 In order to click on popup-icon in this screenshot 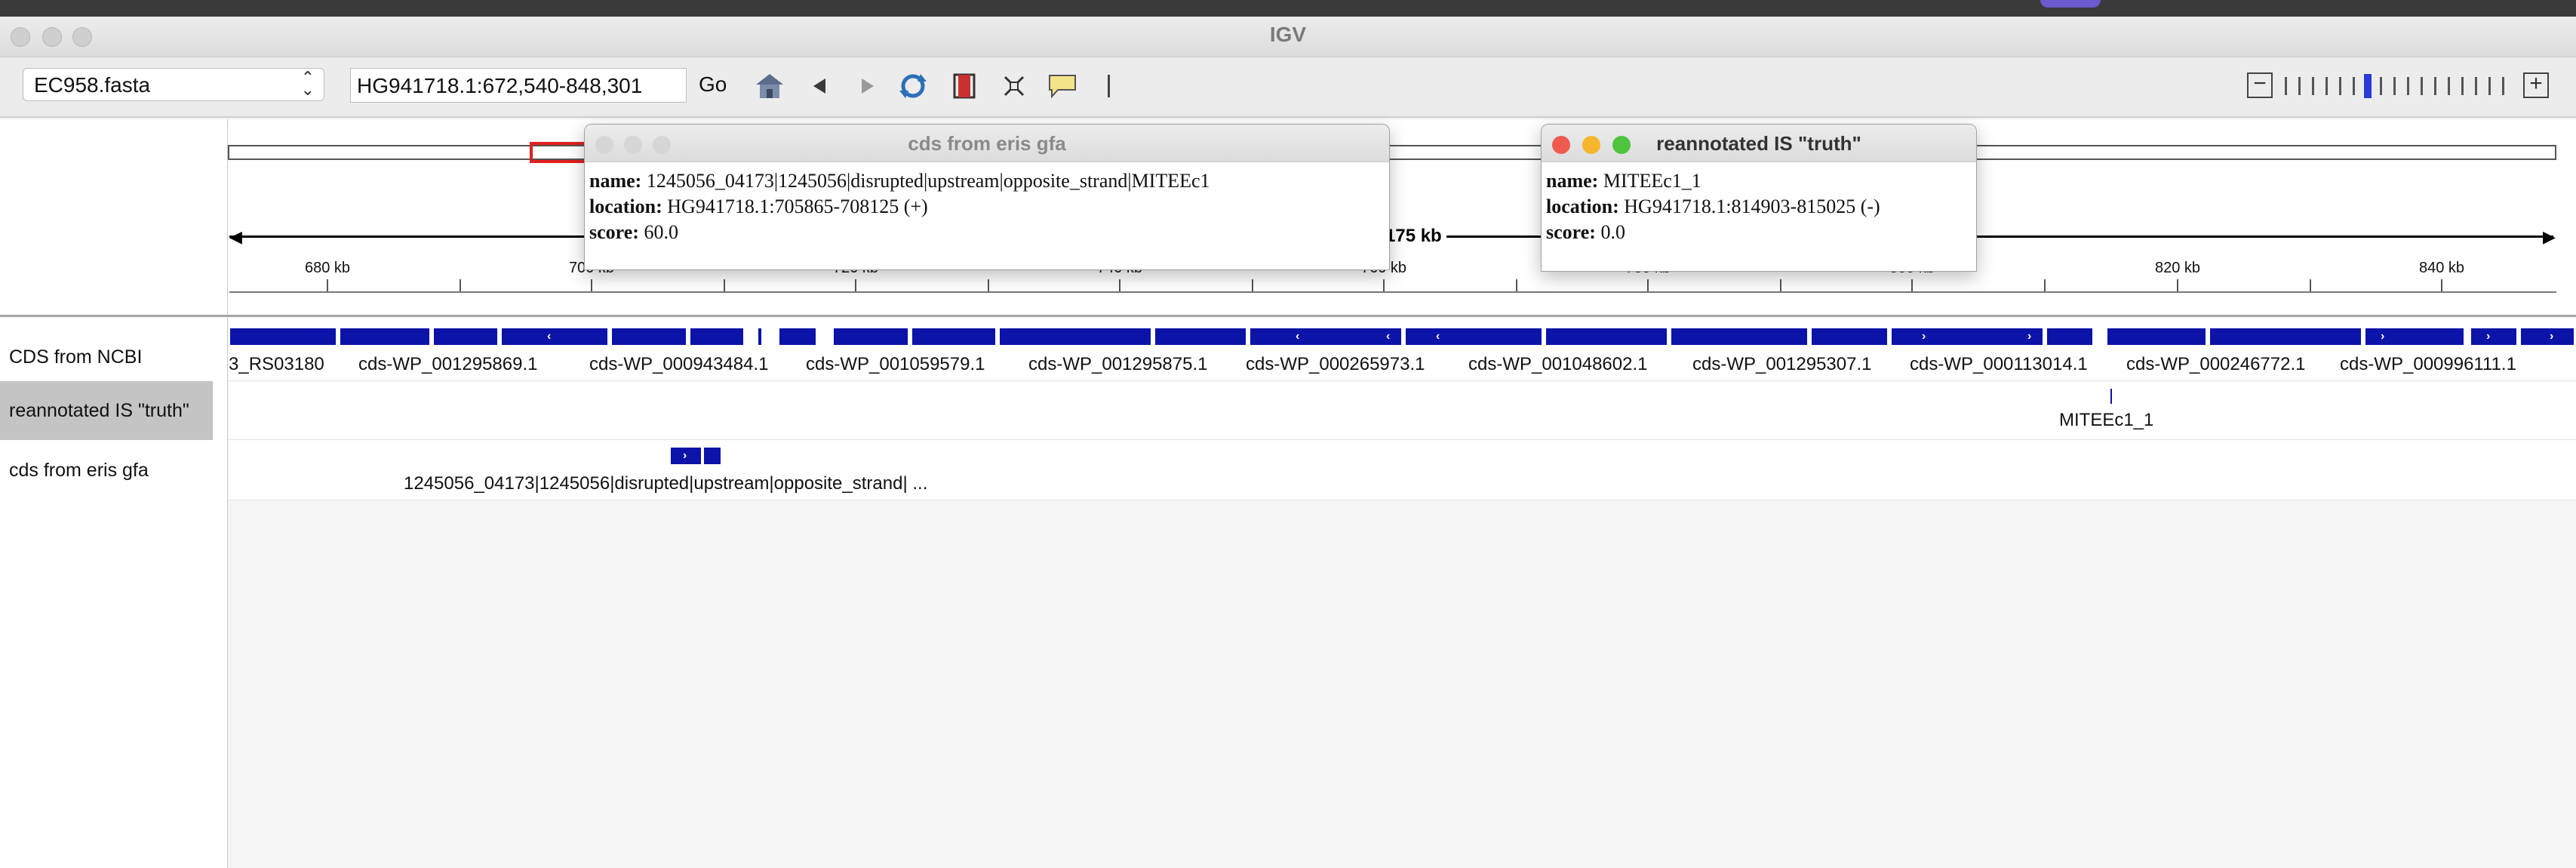, I will do `click(1062, 86)`.